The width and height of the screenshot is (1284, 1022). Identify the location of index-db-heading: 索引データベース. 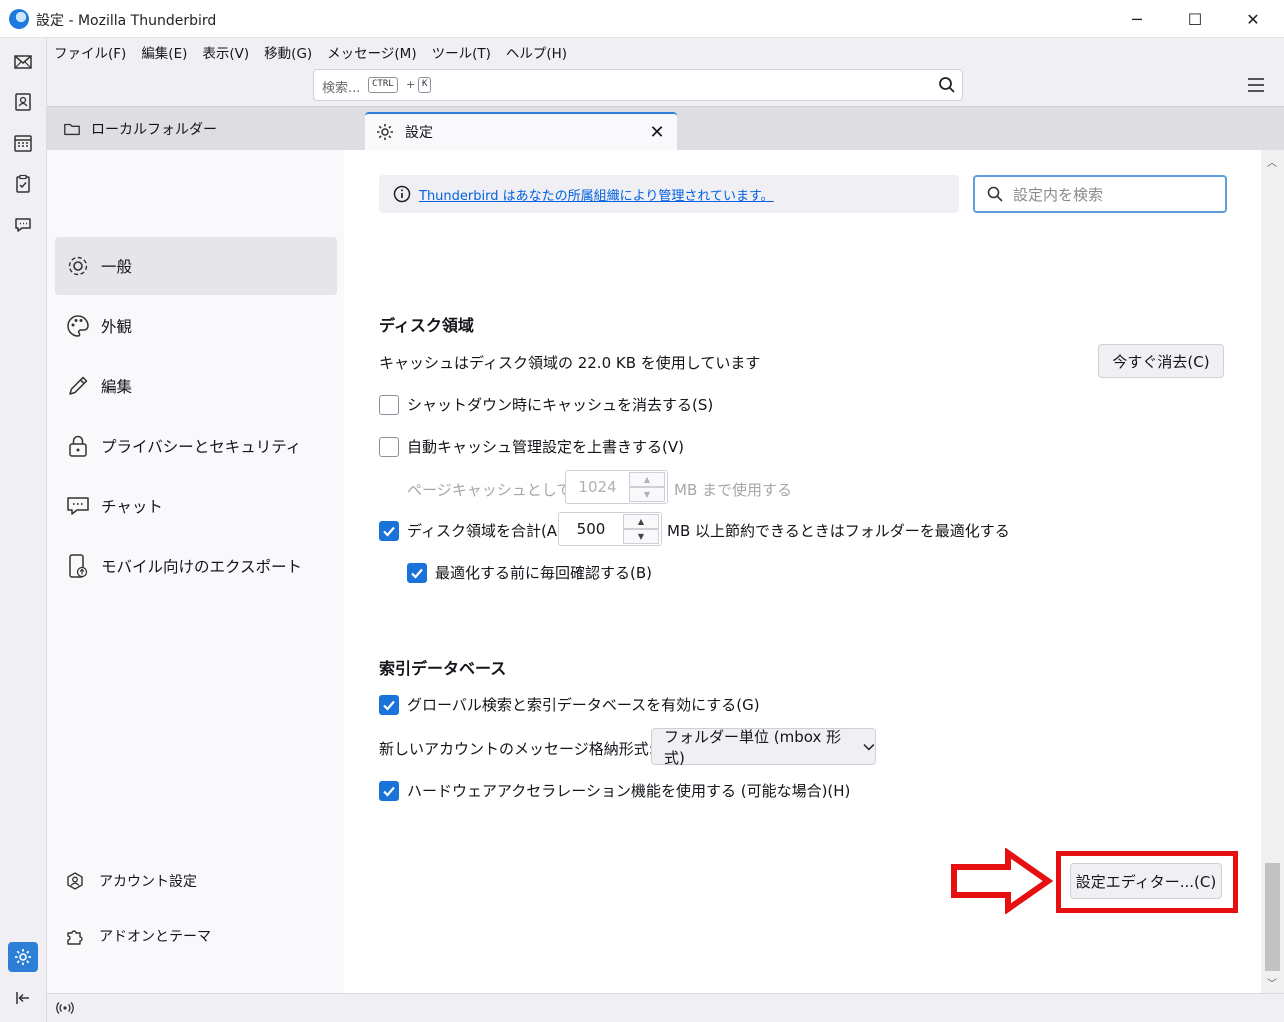
(443, 668).